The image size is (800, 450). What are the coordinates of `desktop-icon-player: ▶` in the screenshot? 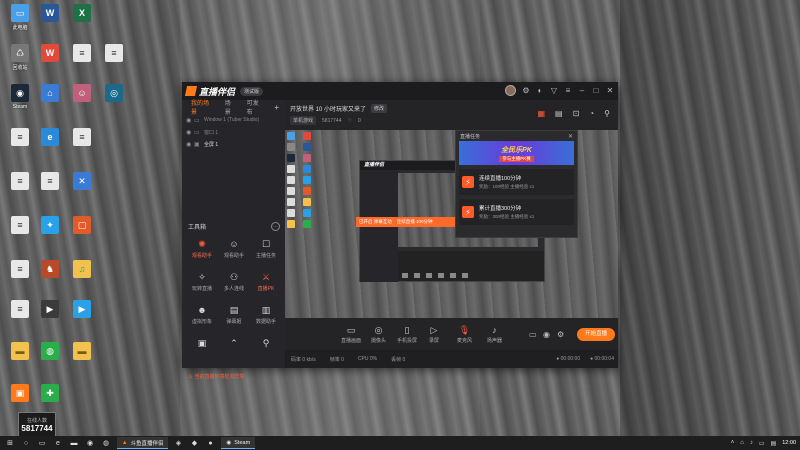 It's located at (82, 318).